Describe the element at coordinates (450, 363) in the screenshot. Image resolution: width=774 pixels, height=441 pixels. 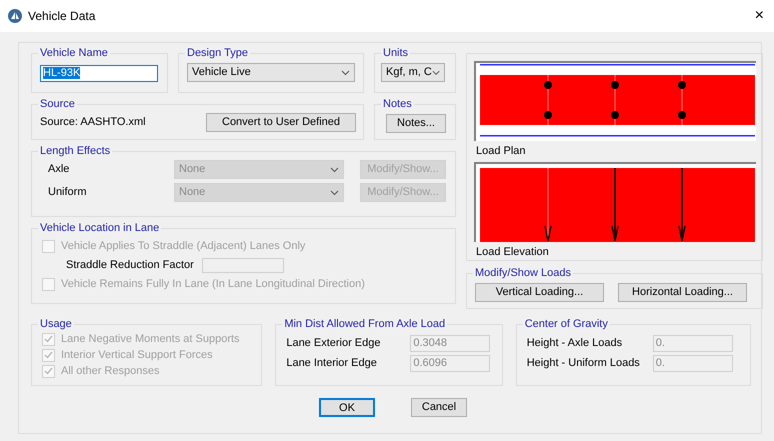
I see `input-field: 0.6096` at that location.